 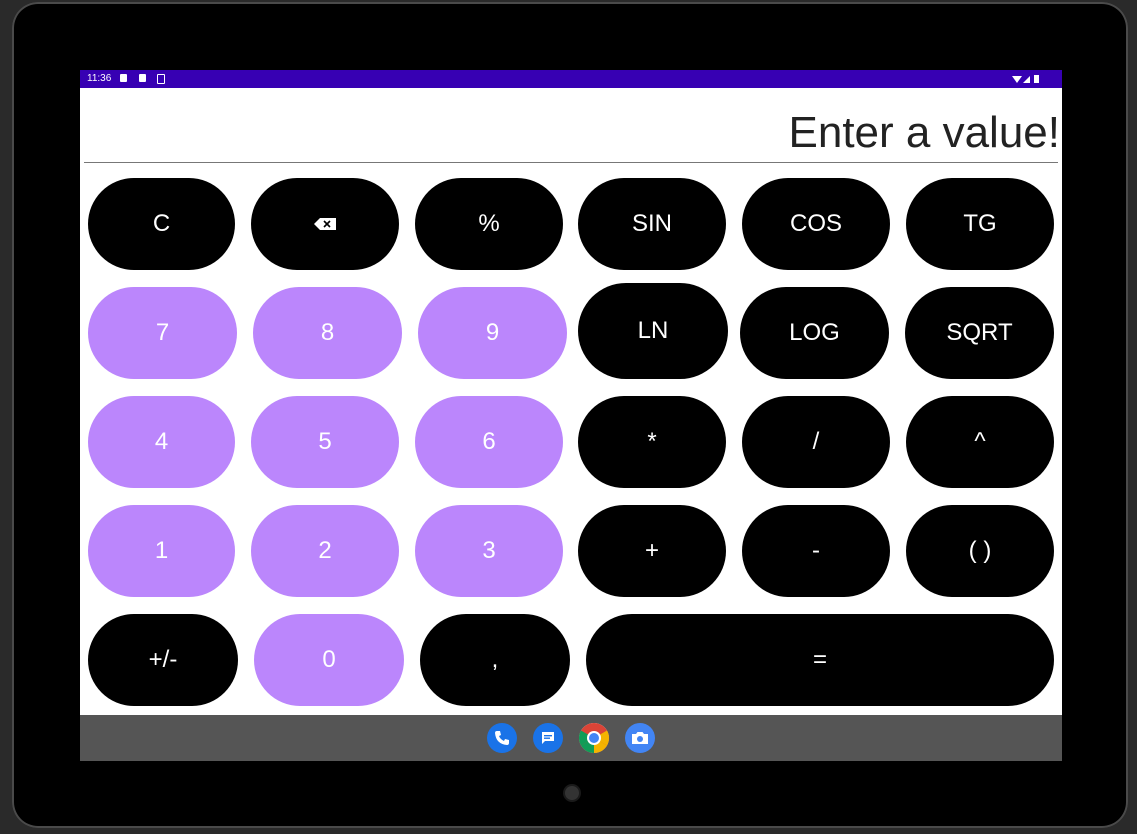 What do you see at coordinates (571, 79) in the screenshot?
I see `status-bar: 11:36` at bounding box center [571, 79].